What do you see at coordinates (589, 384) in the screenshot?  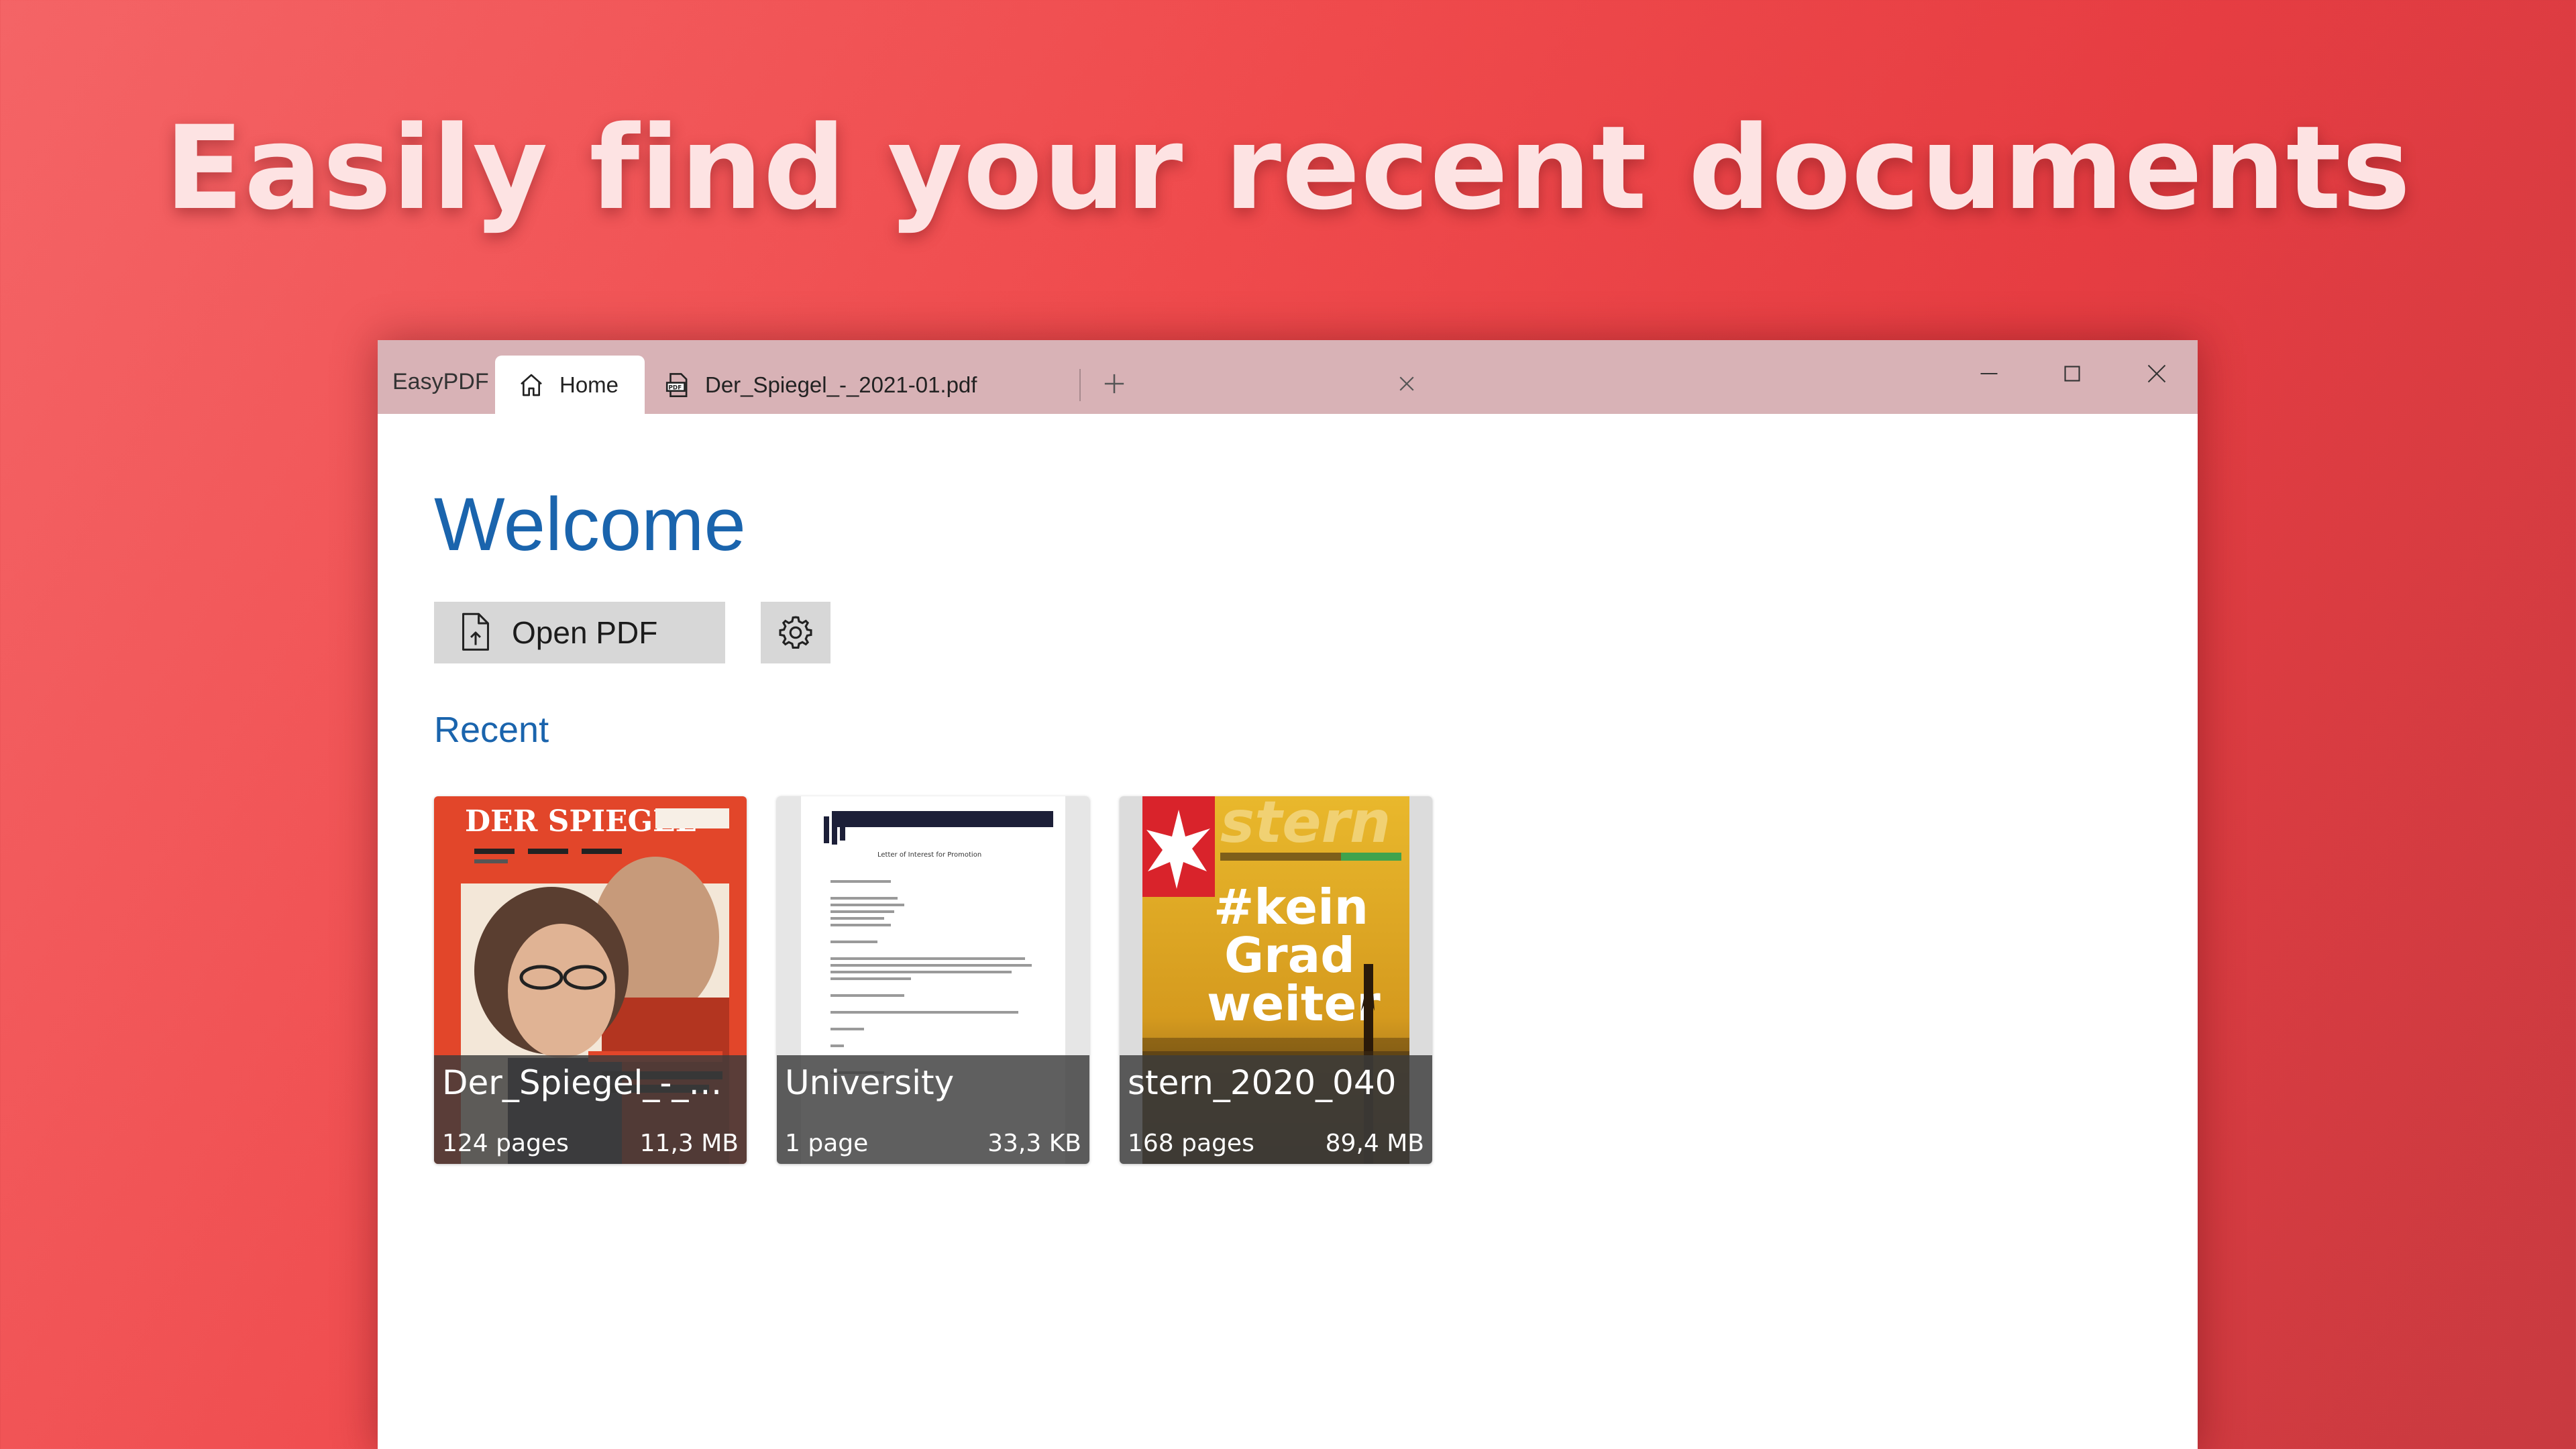 I see `tab-home-label: Home` at bounding box center [589, 384].